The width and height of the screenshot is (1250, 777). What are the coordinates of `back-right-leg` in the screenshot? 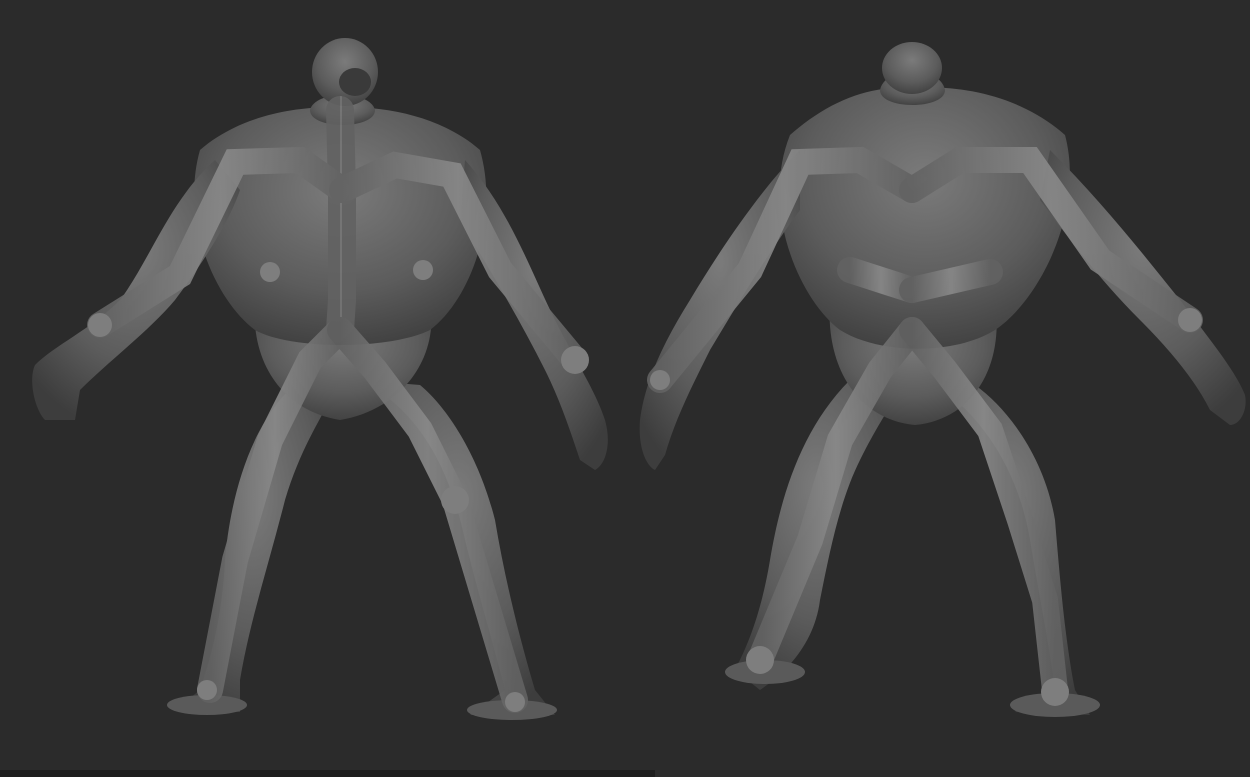 It's located at (1010, 547).